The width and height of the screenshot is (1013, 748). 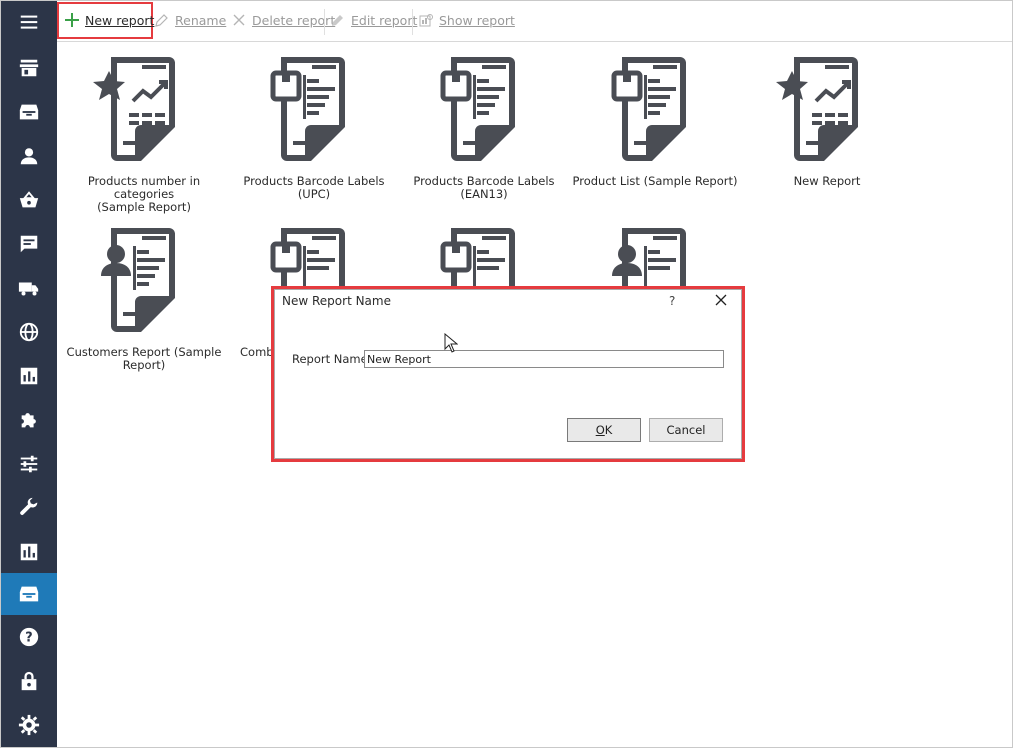 I want to click on report-item: Product List (Sample Report), so click(x=655, y=120).